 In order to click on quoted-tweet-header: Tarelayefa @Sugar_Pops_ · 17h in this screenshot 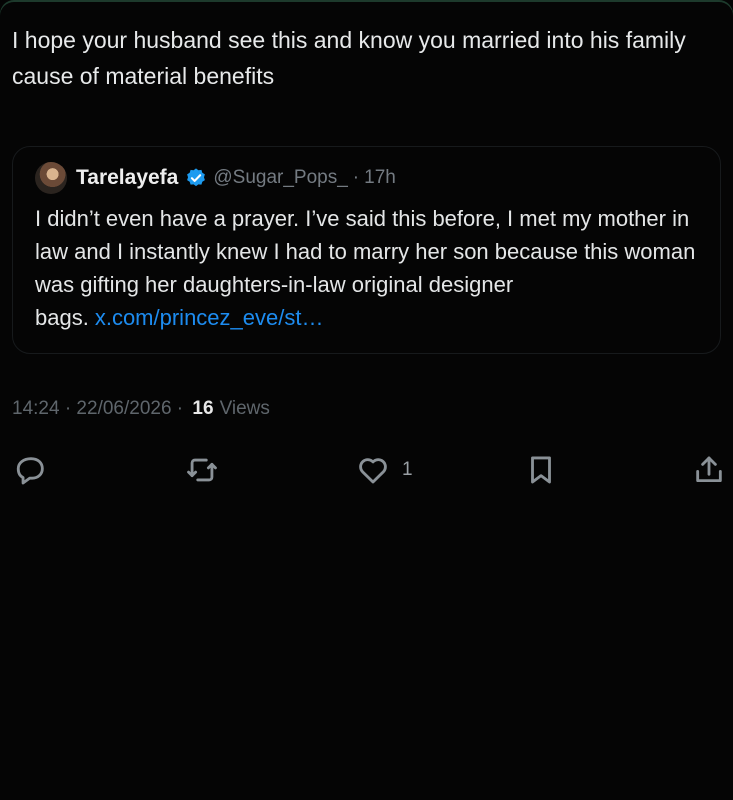, I will do `click(215, 178)`.